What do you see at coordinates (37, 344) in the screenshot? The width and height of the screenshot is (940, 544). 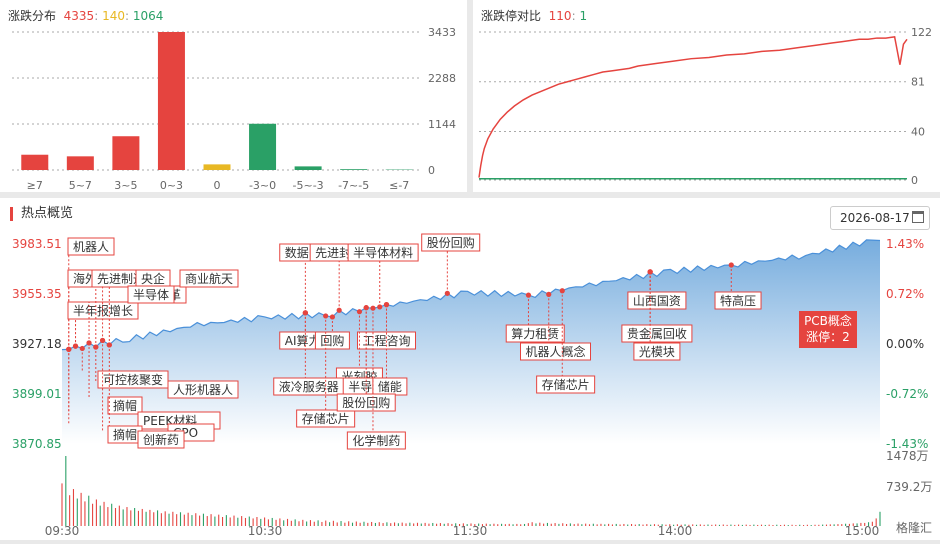 I see `y-left-tick-label: 3927.18` at bounding box center [37, 344].